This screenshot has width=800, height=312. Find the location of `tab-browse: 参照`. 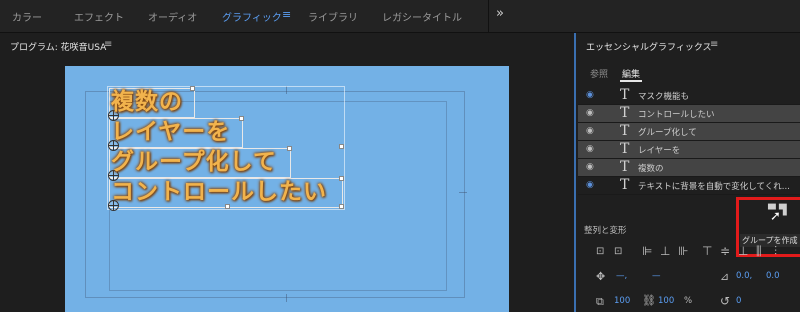

tab-browse: 参照 is located at coordinates (599, 73).